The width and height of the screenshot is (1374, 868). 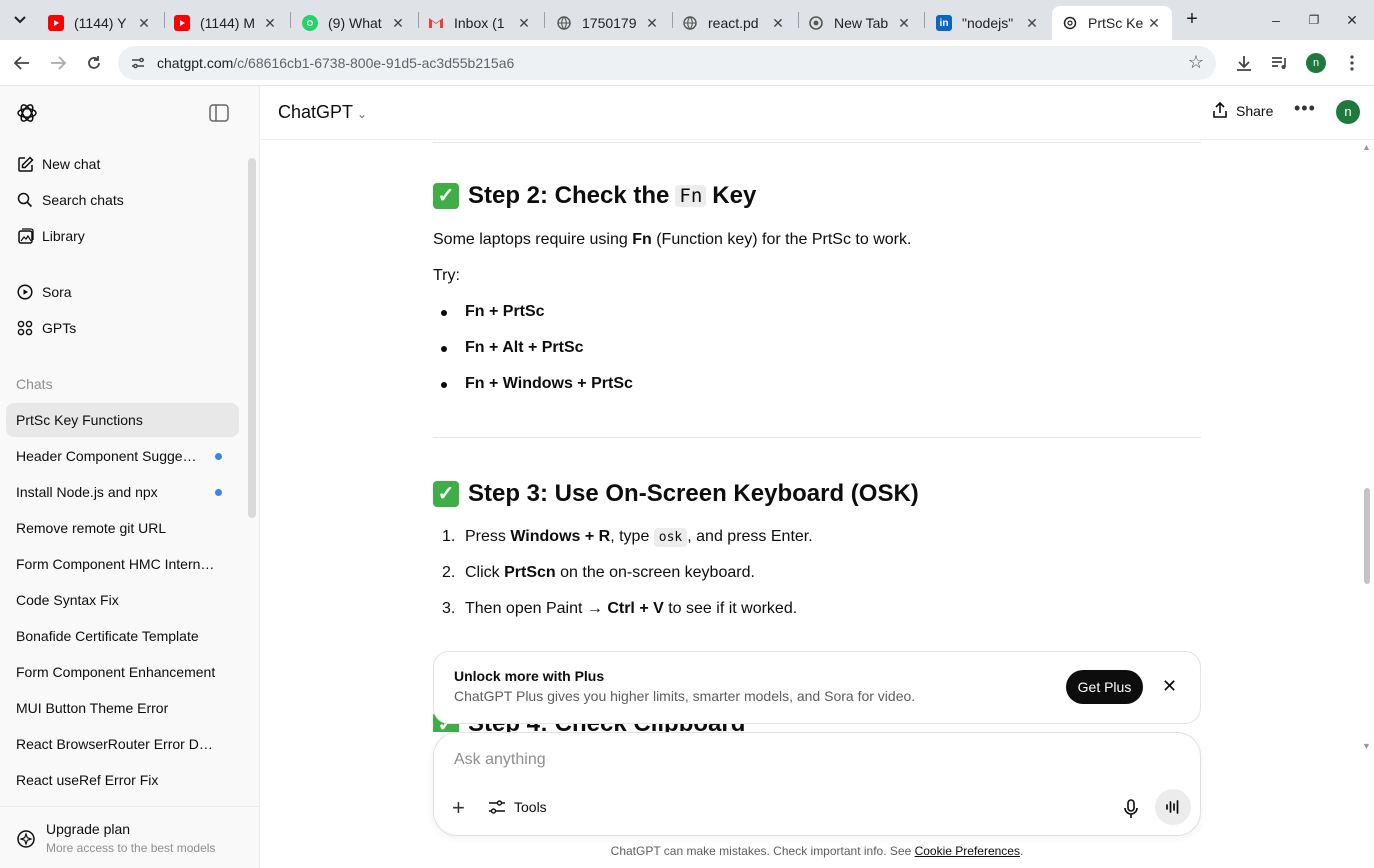 What do you see at coordinates (1131, 809) in the screenshot?
I see `microphone-icon` at bounding box center [1131, 809].